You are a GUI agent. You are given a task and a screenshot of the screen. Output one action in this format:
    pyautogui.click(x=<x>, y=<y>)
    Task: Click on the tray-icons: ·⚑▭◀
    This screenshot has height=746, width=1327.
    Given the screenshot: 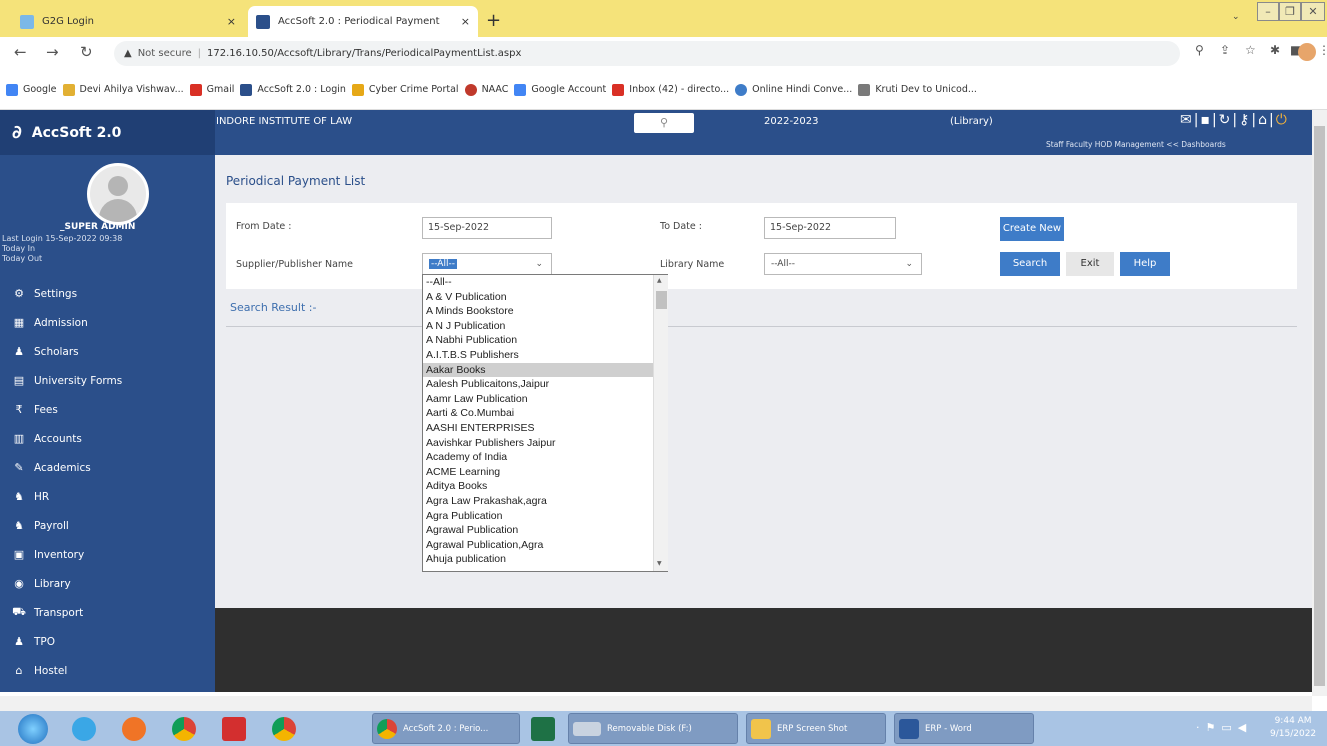 What is the action you would take?
    pyautogui.click(x=1224, y=727)
    